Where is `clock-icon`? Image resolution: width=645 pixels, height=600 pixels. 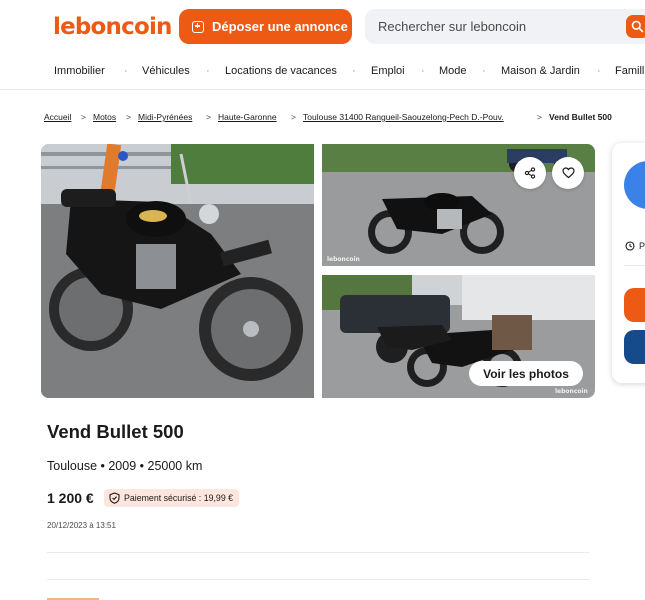 clock-icon is located at coordinates (630, 246).